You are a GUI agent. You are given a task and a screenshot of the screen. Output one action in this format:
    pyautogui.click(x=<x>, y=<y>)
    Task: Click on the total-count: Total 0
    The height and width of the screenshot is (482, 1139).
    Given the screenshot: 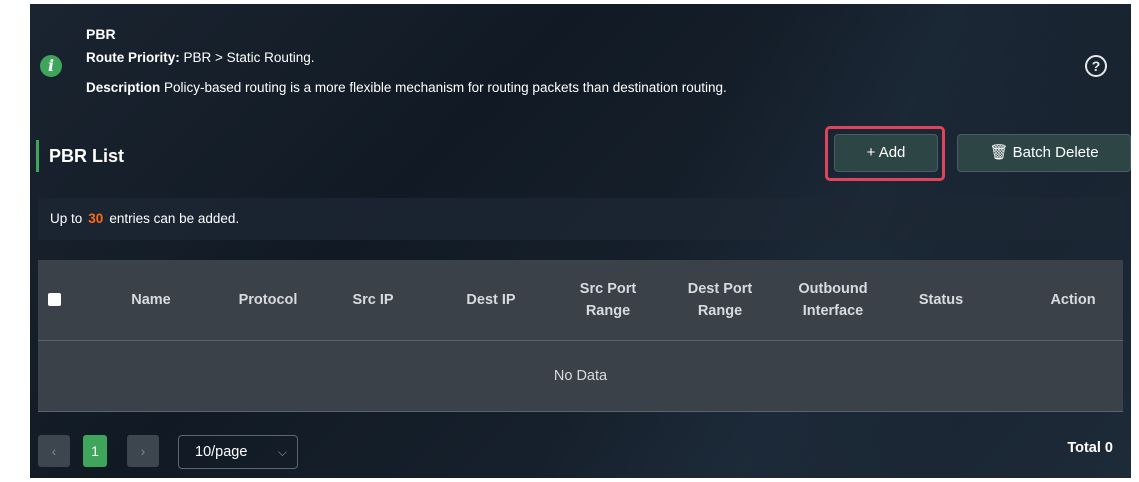 What is the action you would take?
    pyautogui.click(x=1090, y=448)
    